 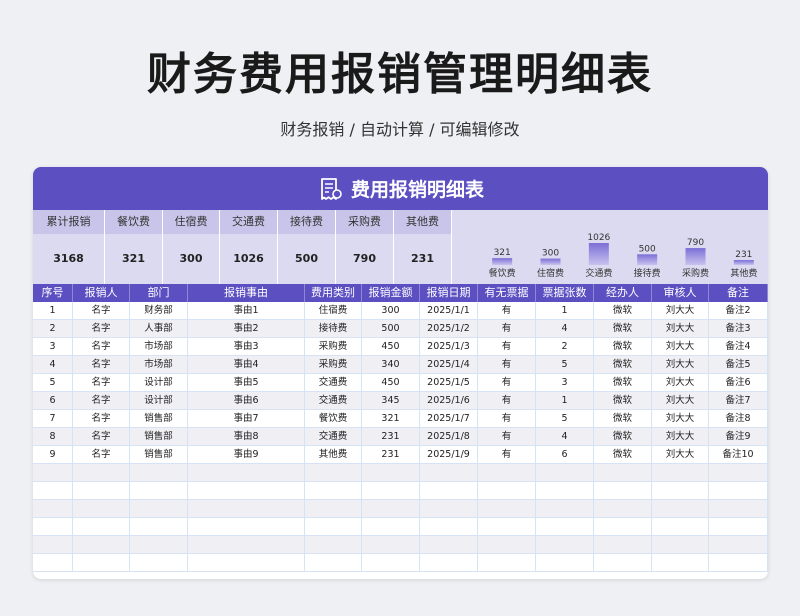 I want to click on column-header: 经办人, so click(x=623, y=293).